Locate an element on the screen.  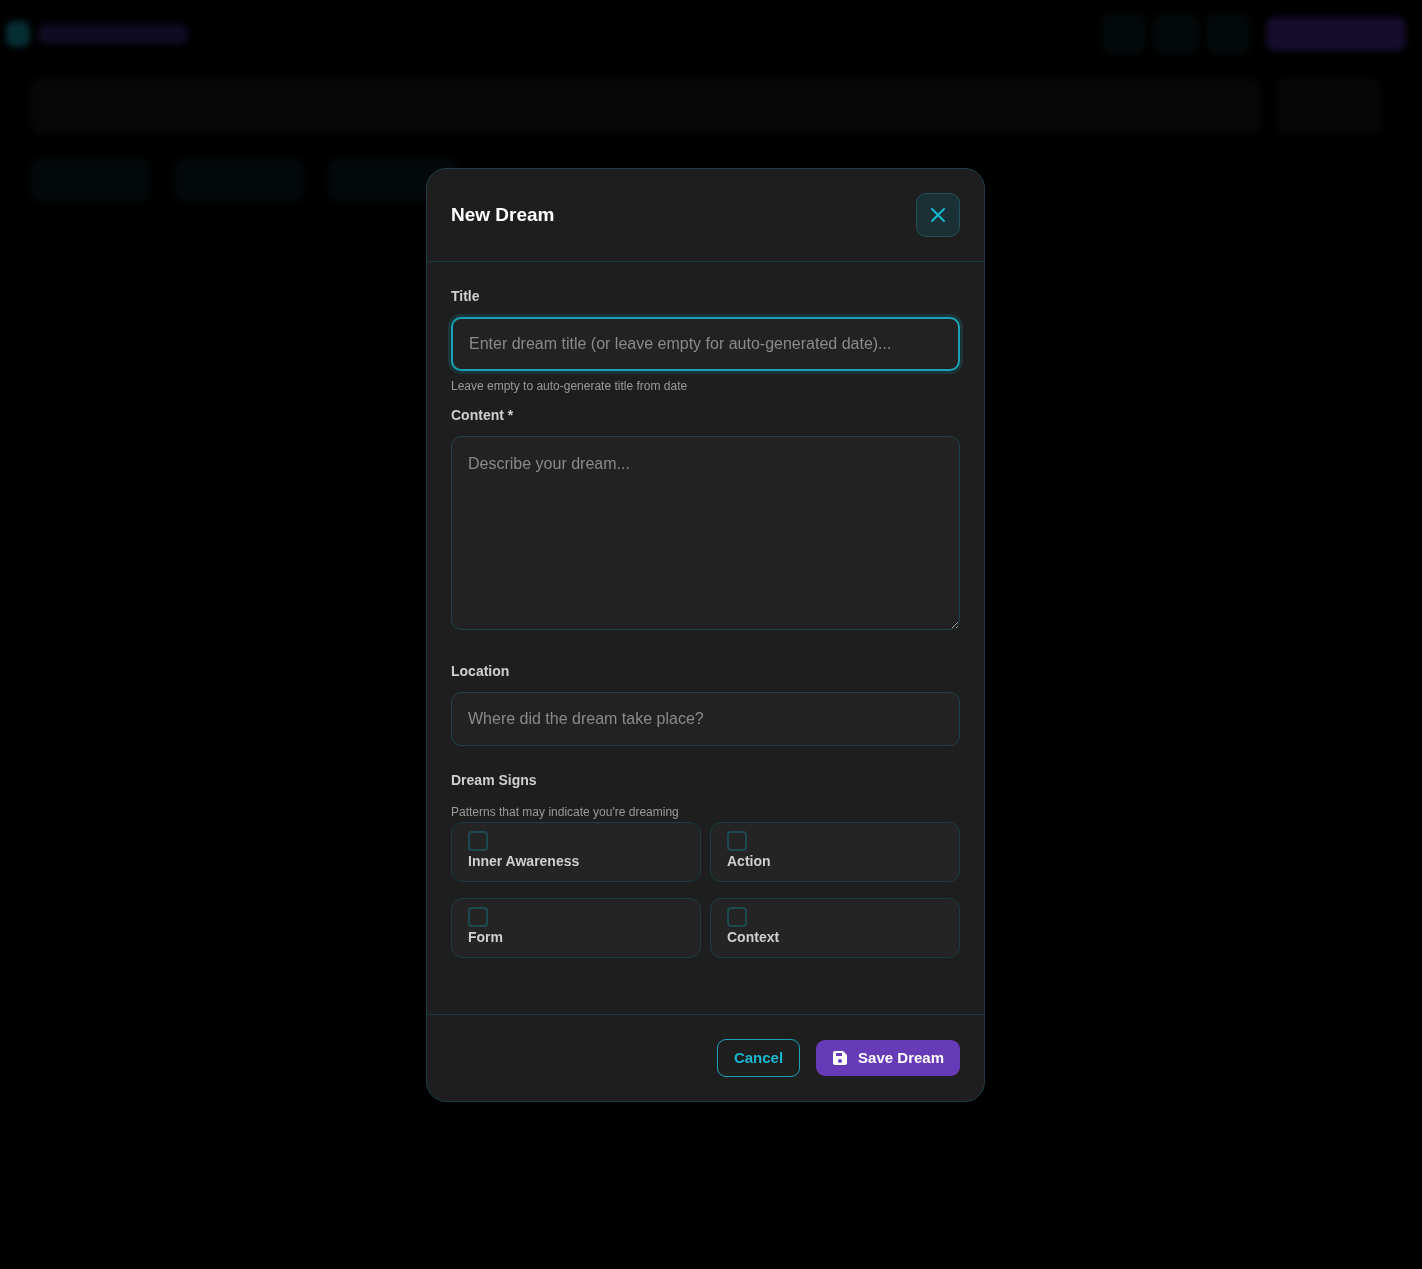
field-label: Location is located at coordinates (481, 671).